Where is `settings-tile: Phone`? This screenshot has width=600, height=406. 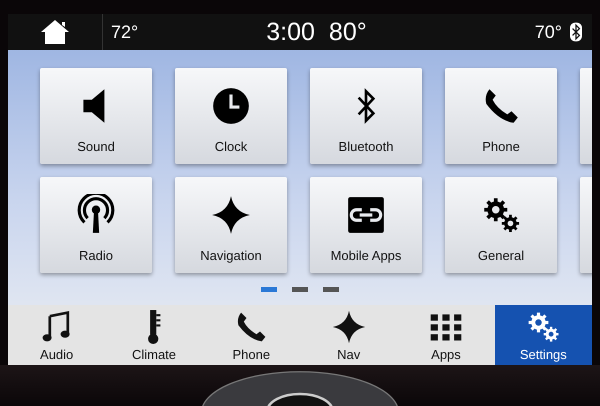 settings-tile: Phone is located at coordinates (501, 116).